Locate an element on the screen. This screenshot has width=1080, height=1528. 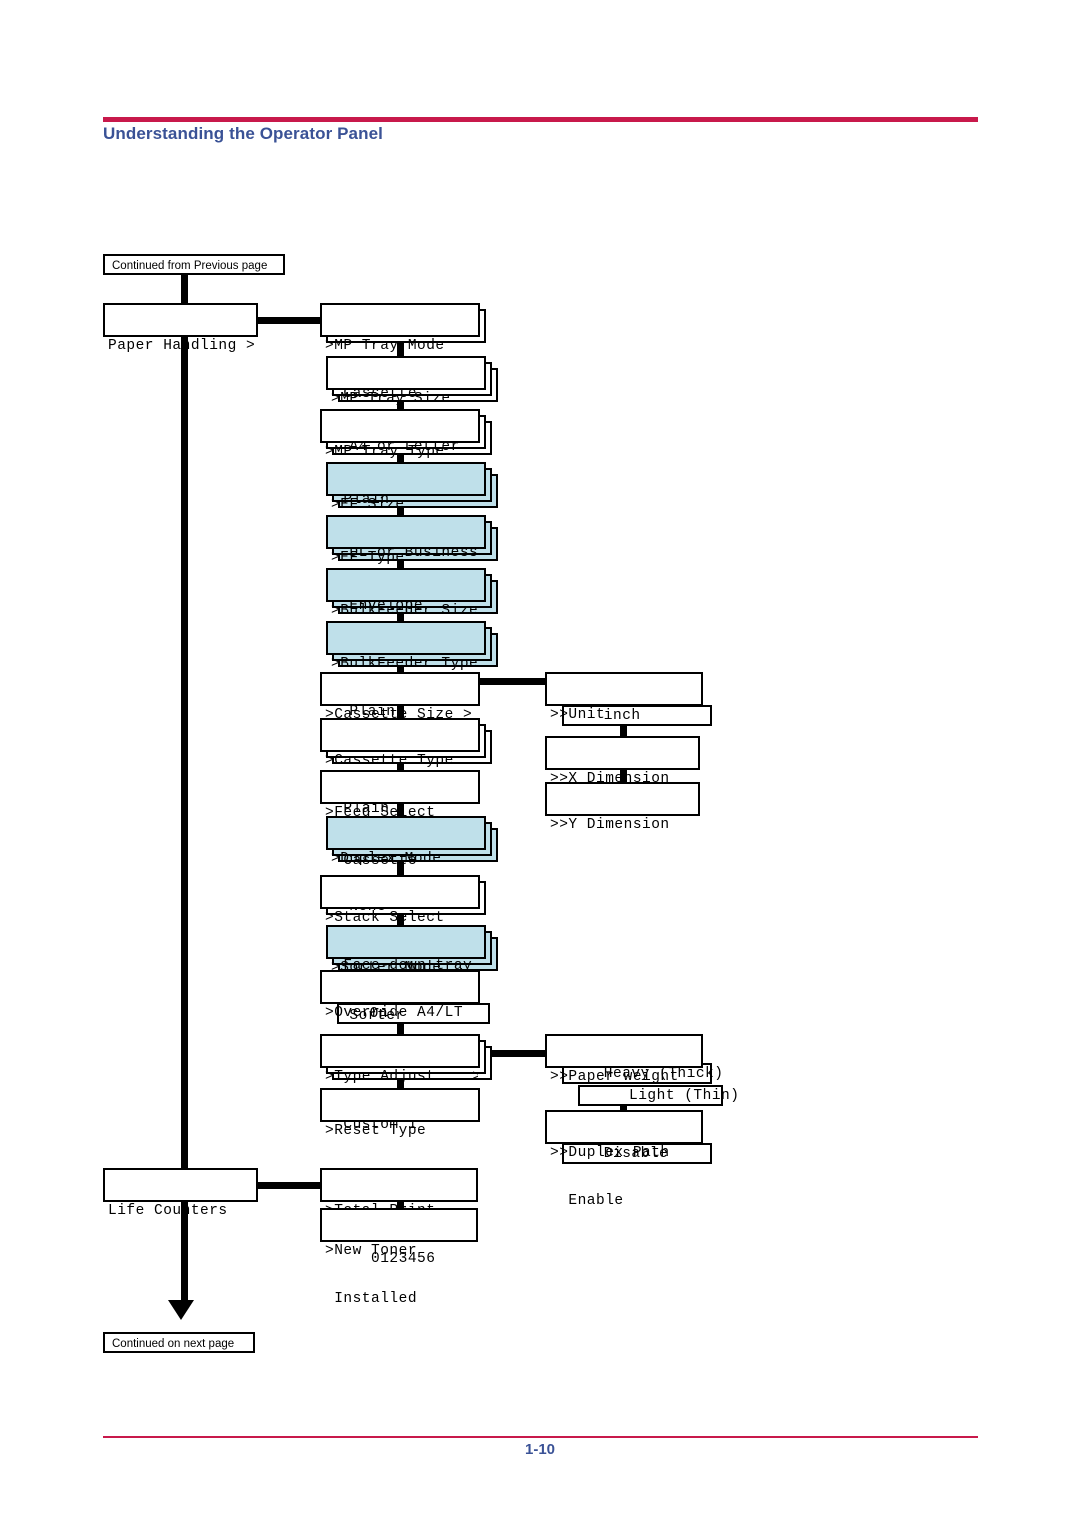
menu-item-stack-select-line1: >Stack Select is located at coordinates (385, 918).